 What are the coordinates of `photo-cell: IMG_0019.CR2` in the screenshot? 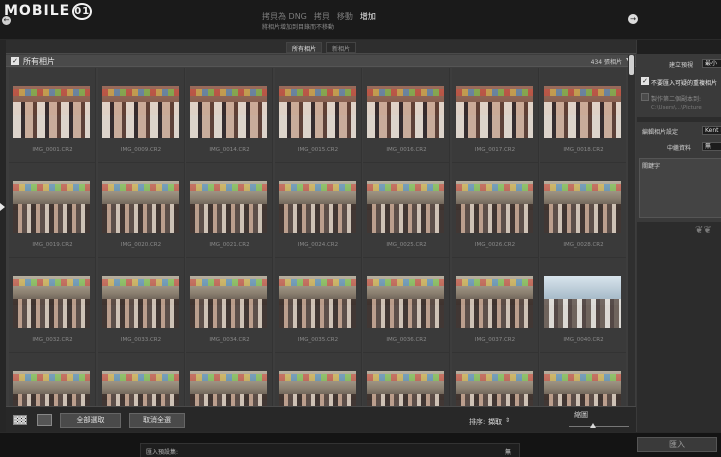 It's located at (52, 210).